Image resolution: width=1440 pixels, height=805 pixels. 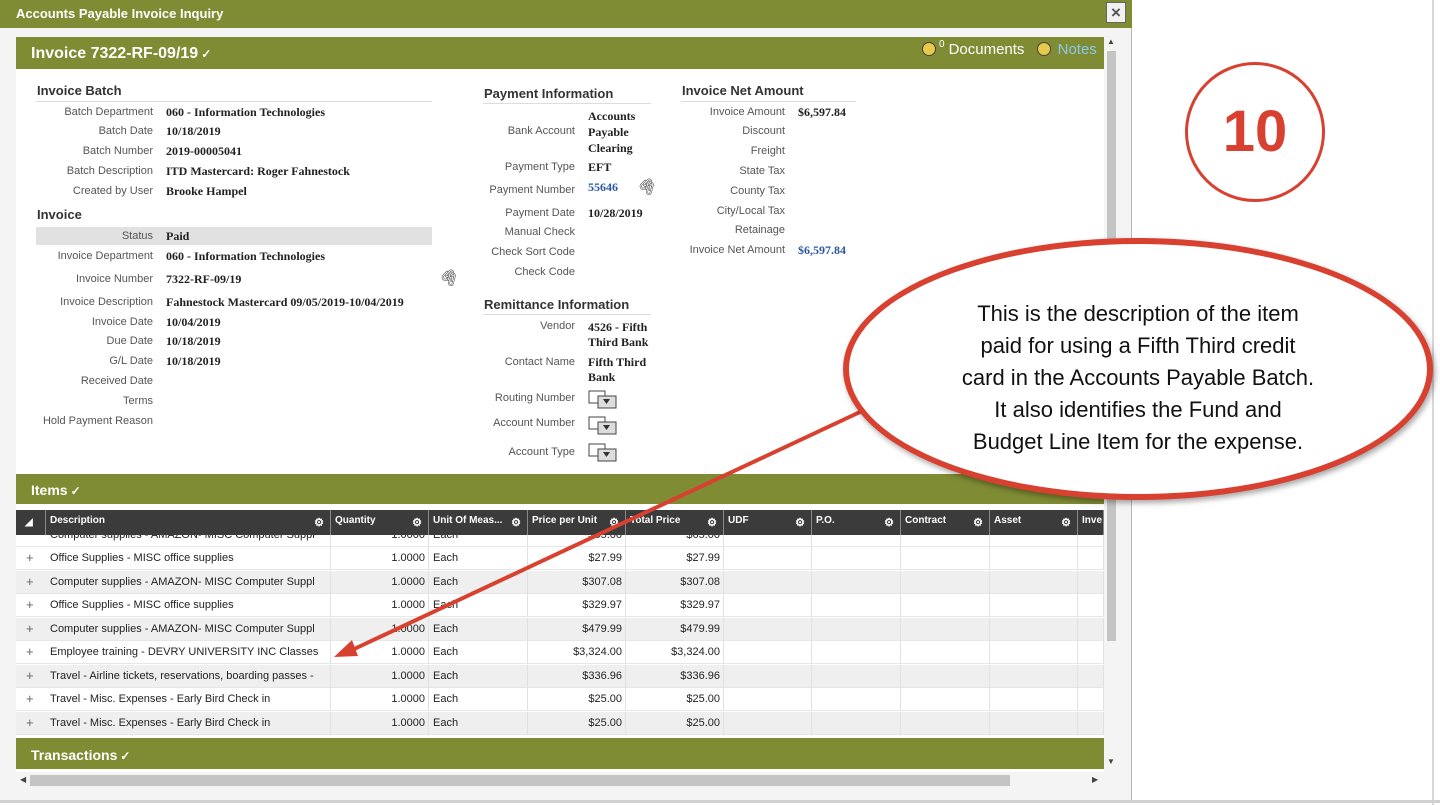 I want to click on documents-icon, so click(x=929, y=49).